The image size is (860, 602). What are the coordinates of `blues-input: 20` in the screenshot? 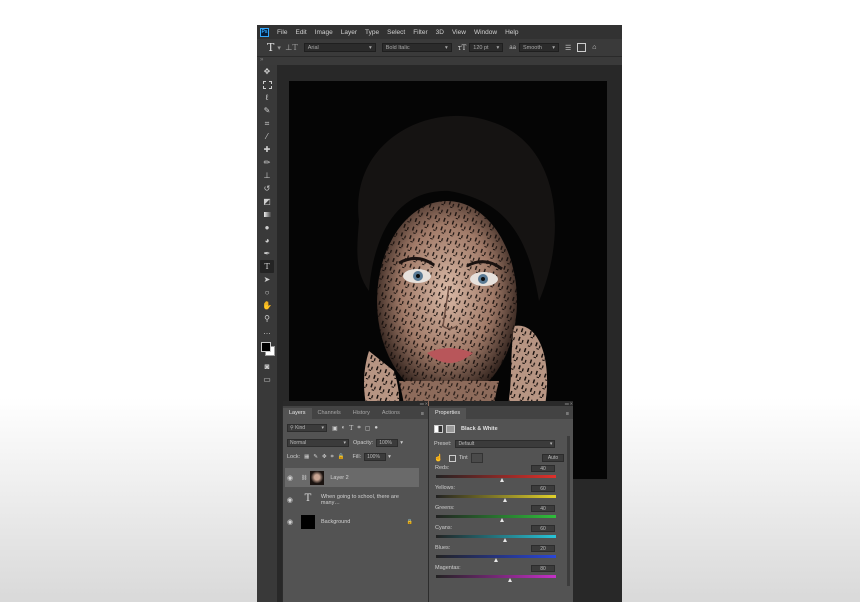 It's located at (543, 548).